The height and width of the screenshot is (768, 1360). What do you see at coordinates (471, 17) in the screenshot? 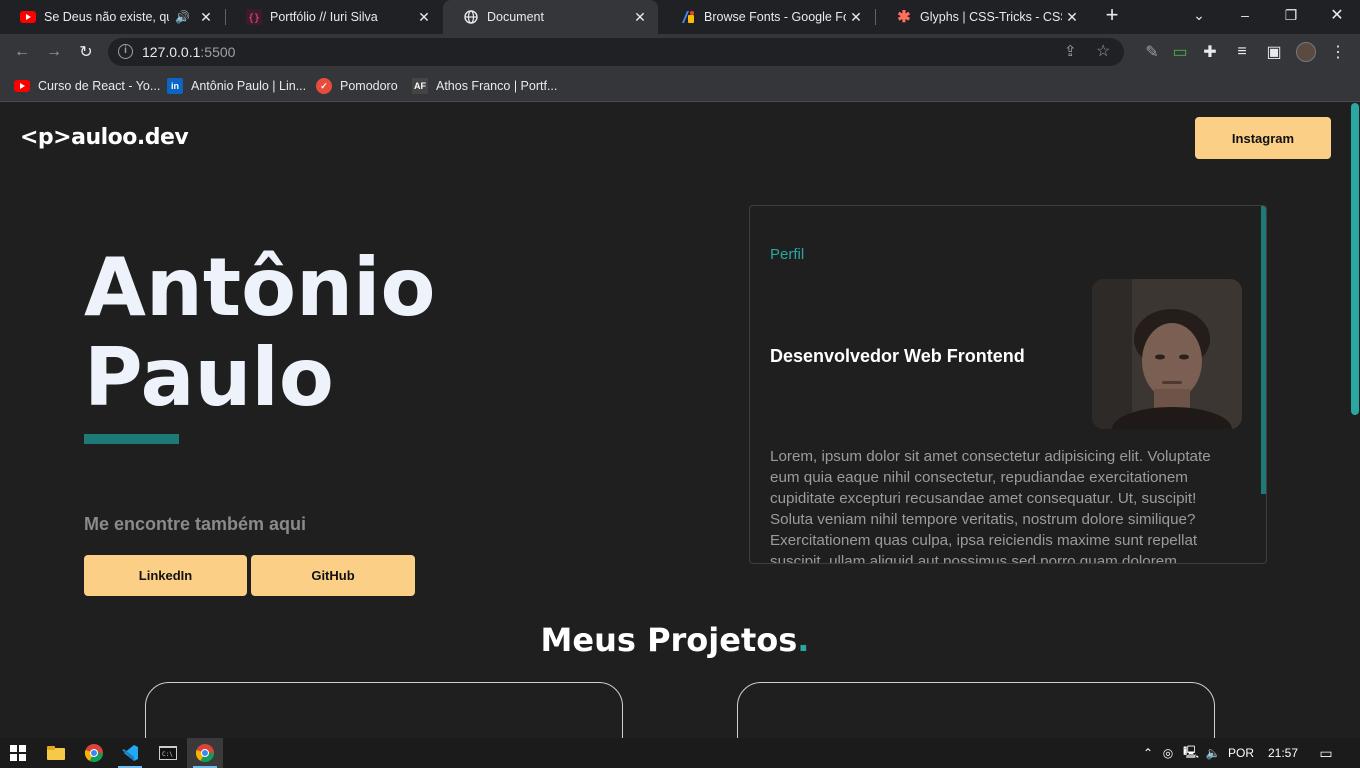
I see `globe-icon` at bounding box center [471, 17].